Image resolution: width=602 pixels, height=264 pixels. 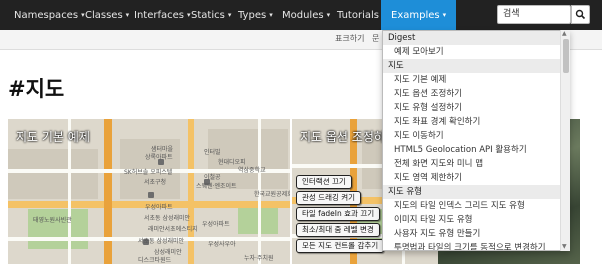 What do you see at coordinates (222, 244) in the screenshot?
I see `map-label: 우성사우아` at bounding box center [222, 244].